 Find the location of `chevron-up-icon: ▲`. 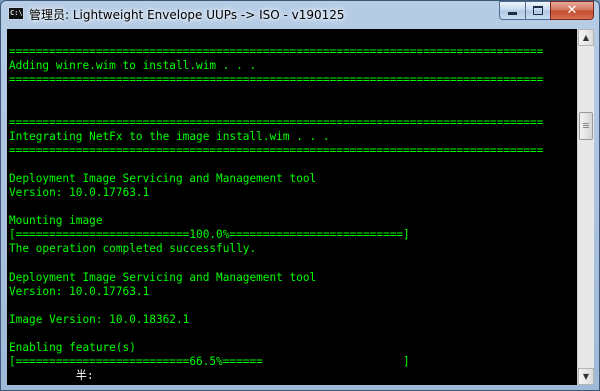

chevron-up-icon: ▲ is located at coordinates (586, 37).